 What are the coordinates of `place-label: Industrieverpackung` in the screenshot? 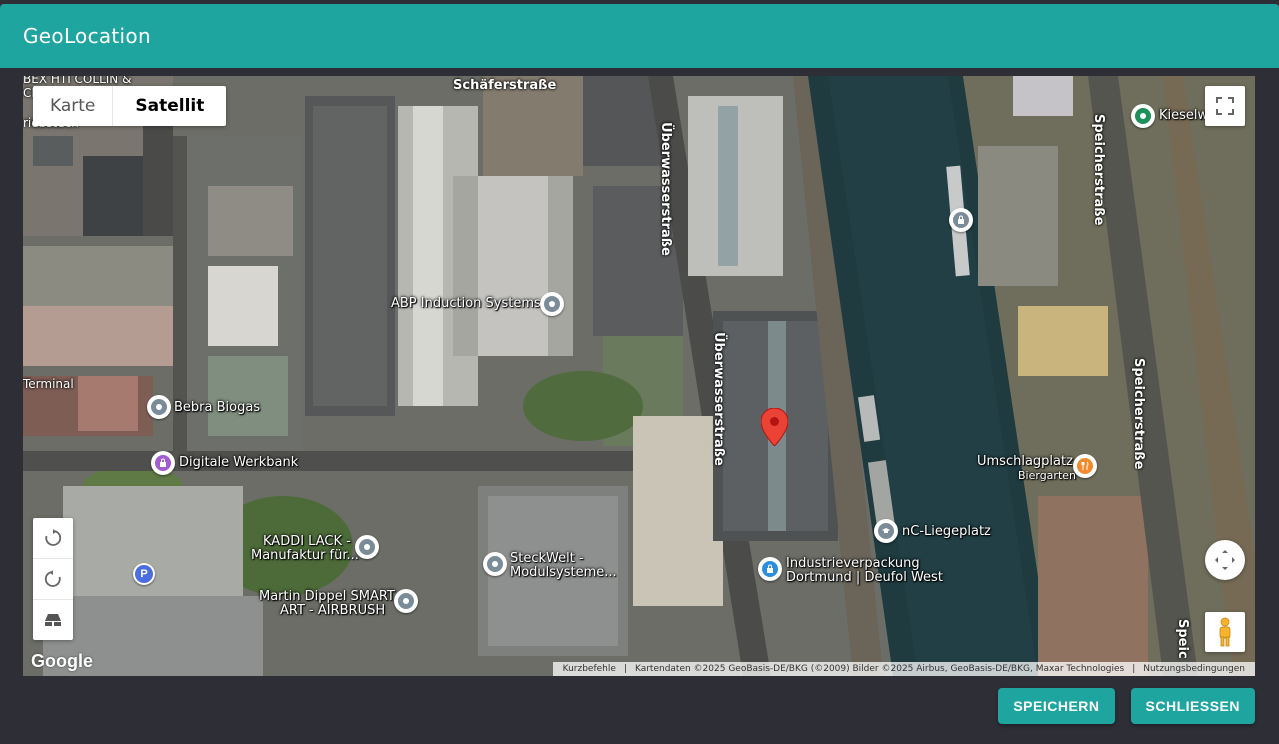 It's located at (853, 564).